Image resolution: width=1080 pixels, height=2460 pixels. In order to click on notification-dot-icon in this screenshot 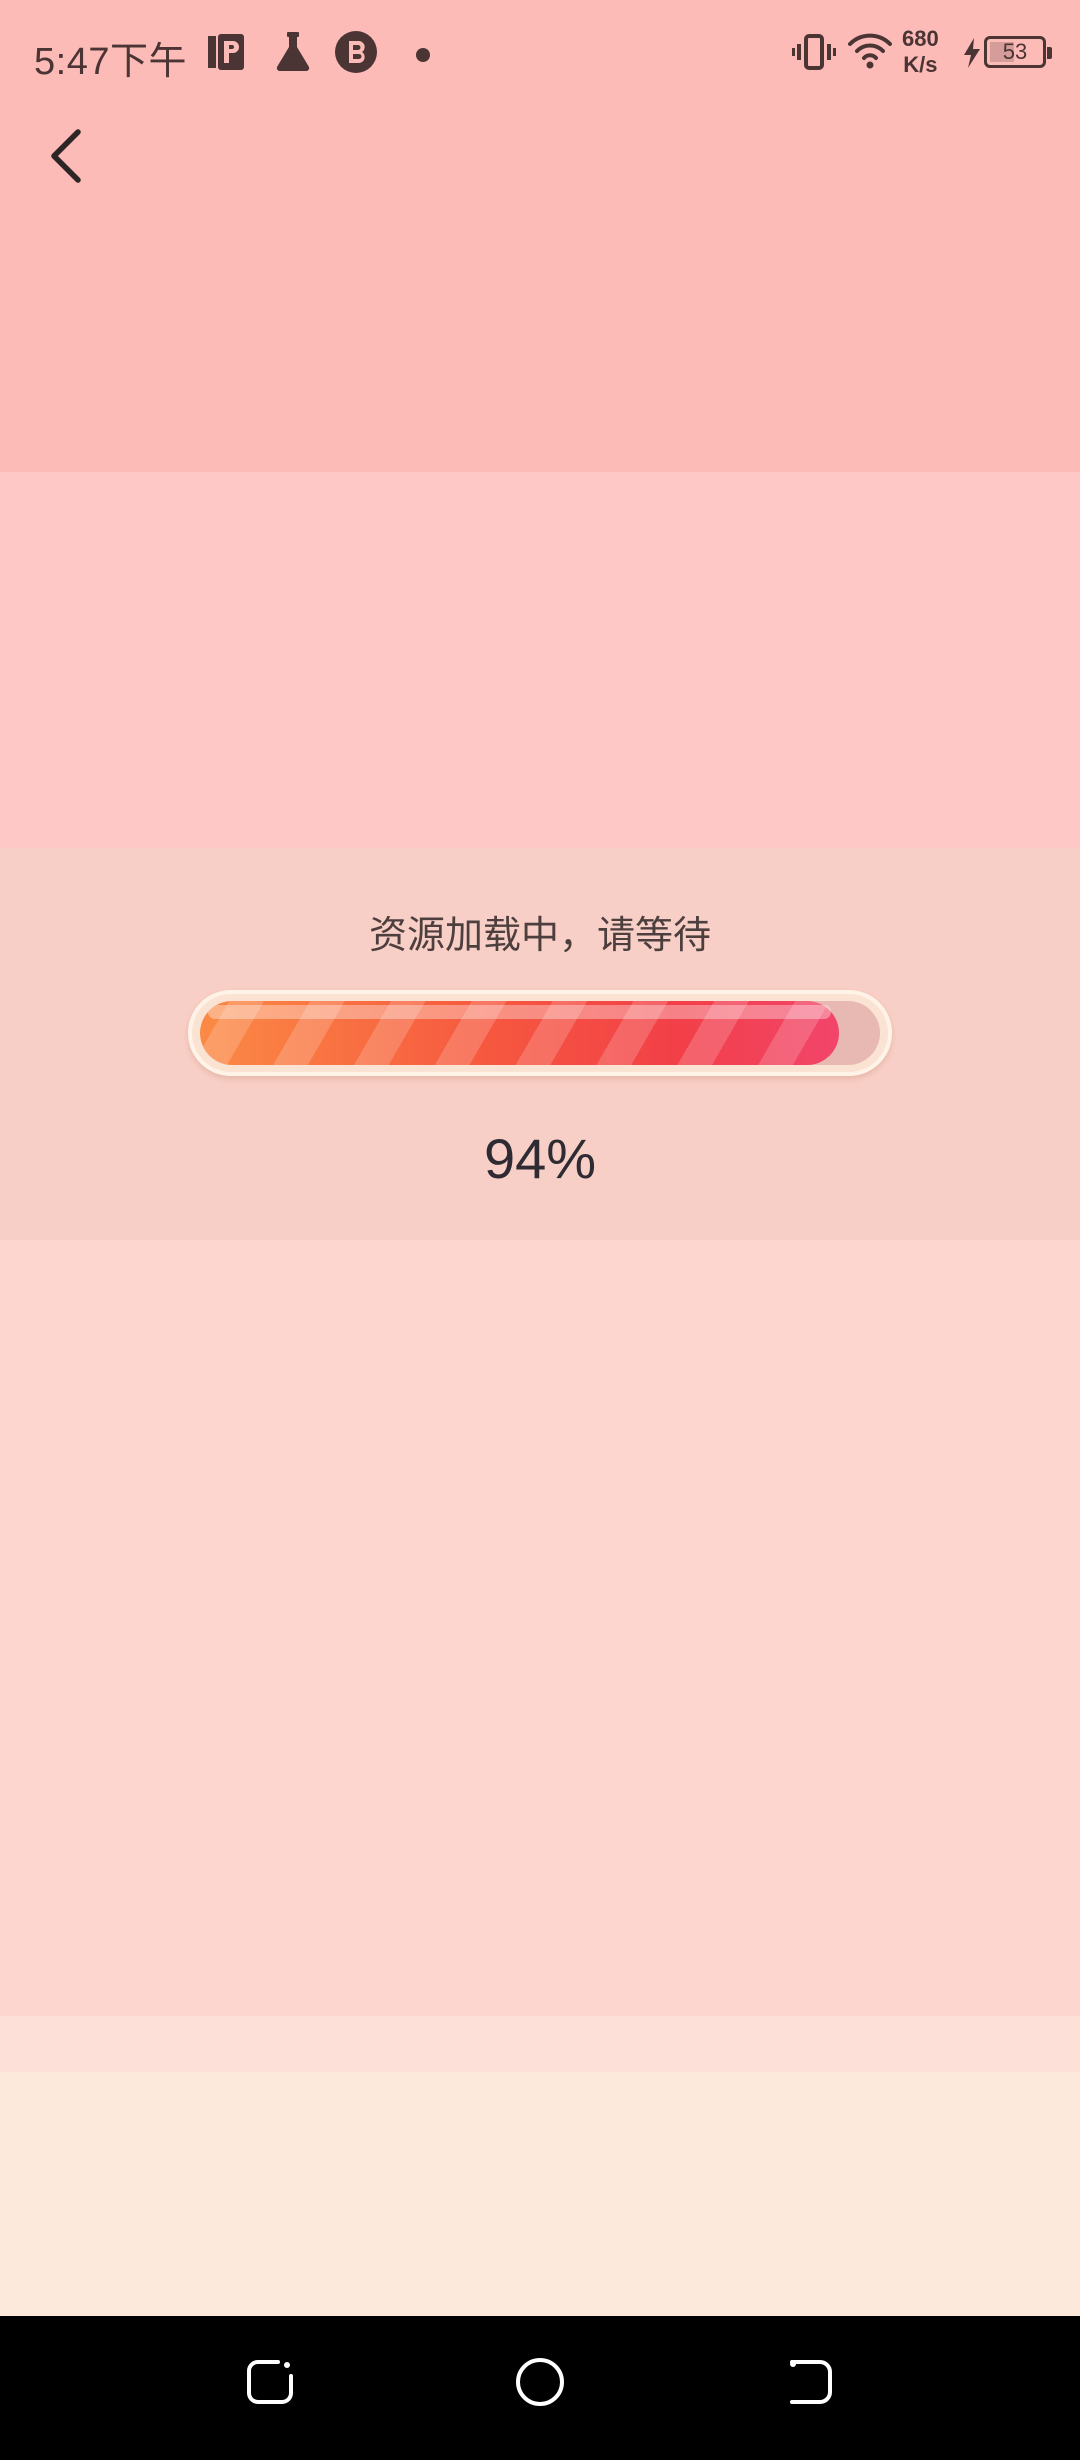, I will do `click(423, 55)`.